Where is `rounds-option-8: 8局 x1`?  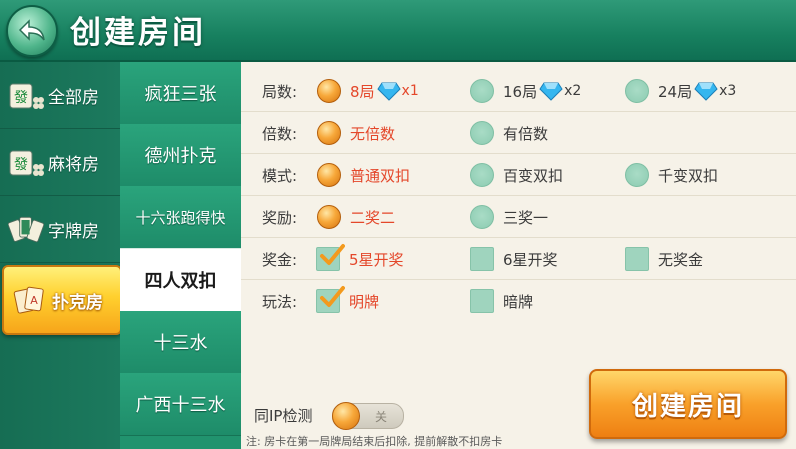
rounds-option-8: 8局 x1 is located at coordinates (368, 91).